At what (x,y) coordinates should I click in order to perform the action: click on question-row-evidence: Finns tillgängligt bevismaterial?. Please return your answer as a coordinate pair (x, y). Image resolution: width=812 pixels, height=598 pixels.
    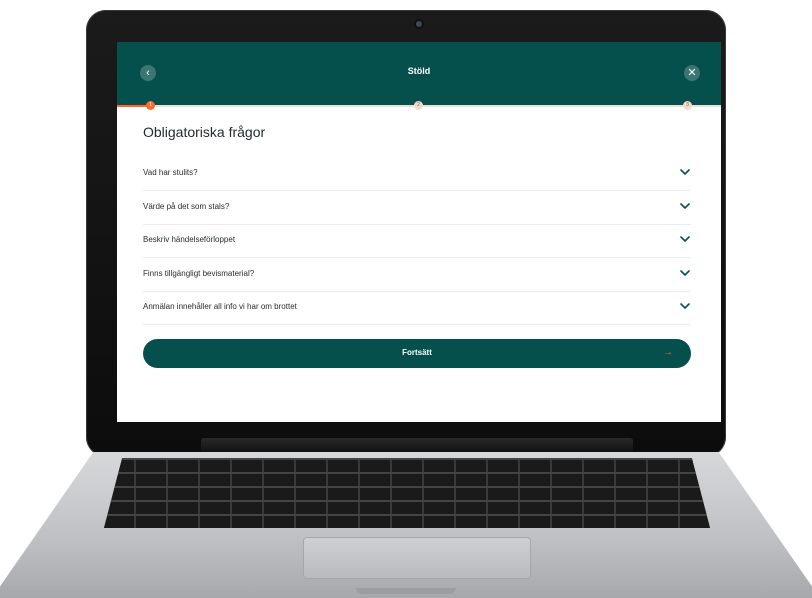
    Looking at the image, I should click on (417, 275).